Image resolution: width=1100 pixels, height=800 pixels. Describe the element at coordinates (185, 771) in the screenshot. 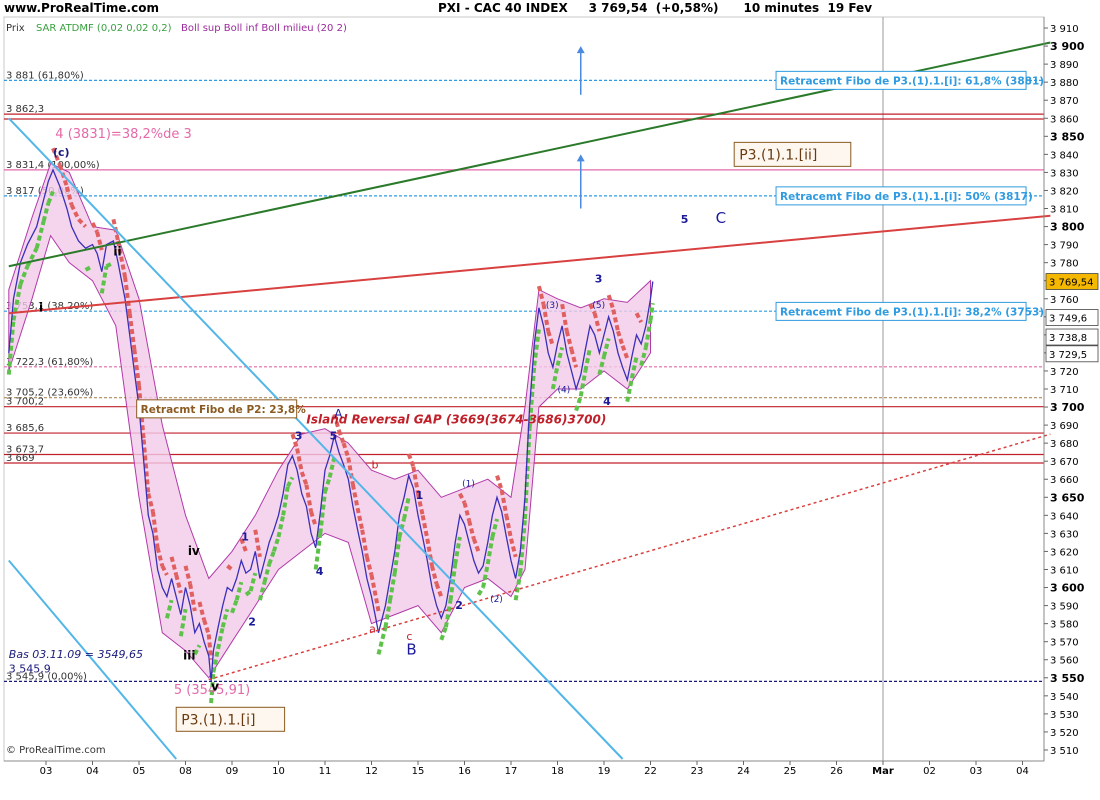

I see `x-tick-label: 08` at that location.